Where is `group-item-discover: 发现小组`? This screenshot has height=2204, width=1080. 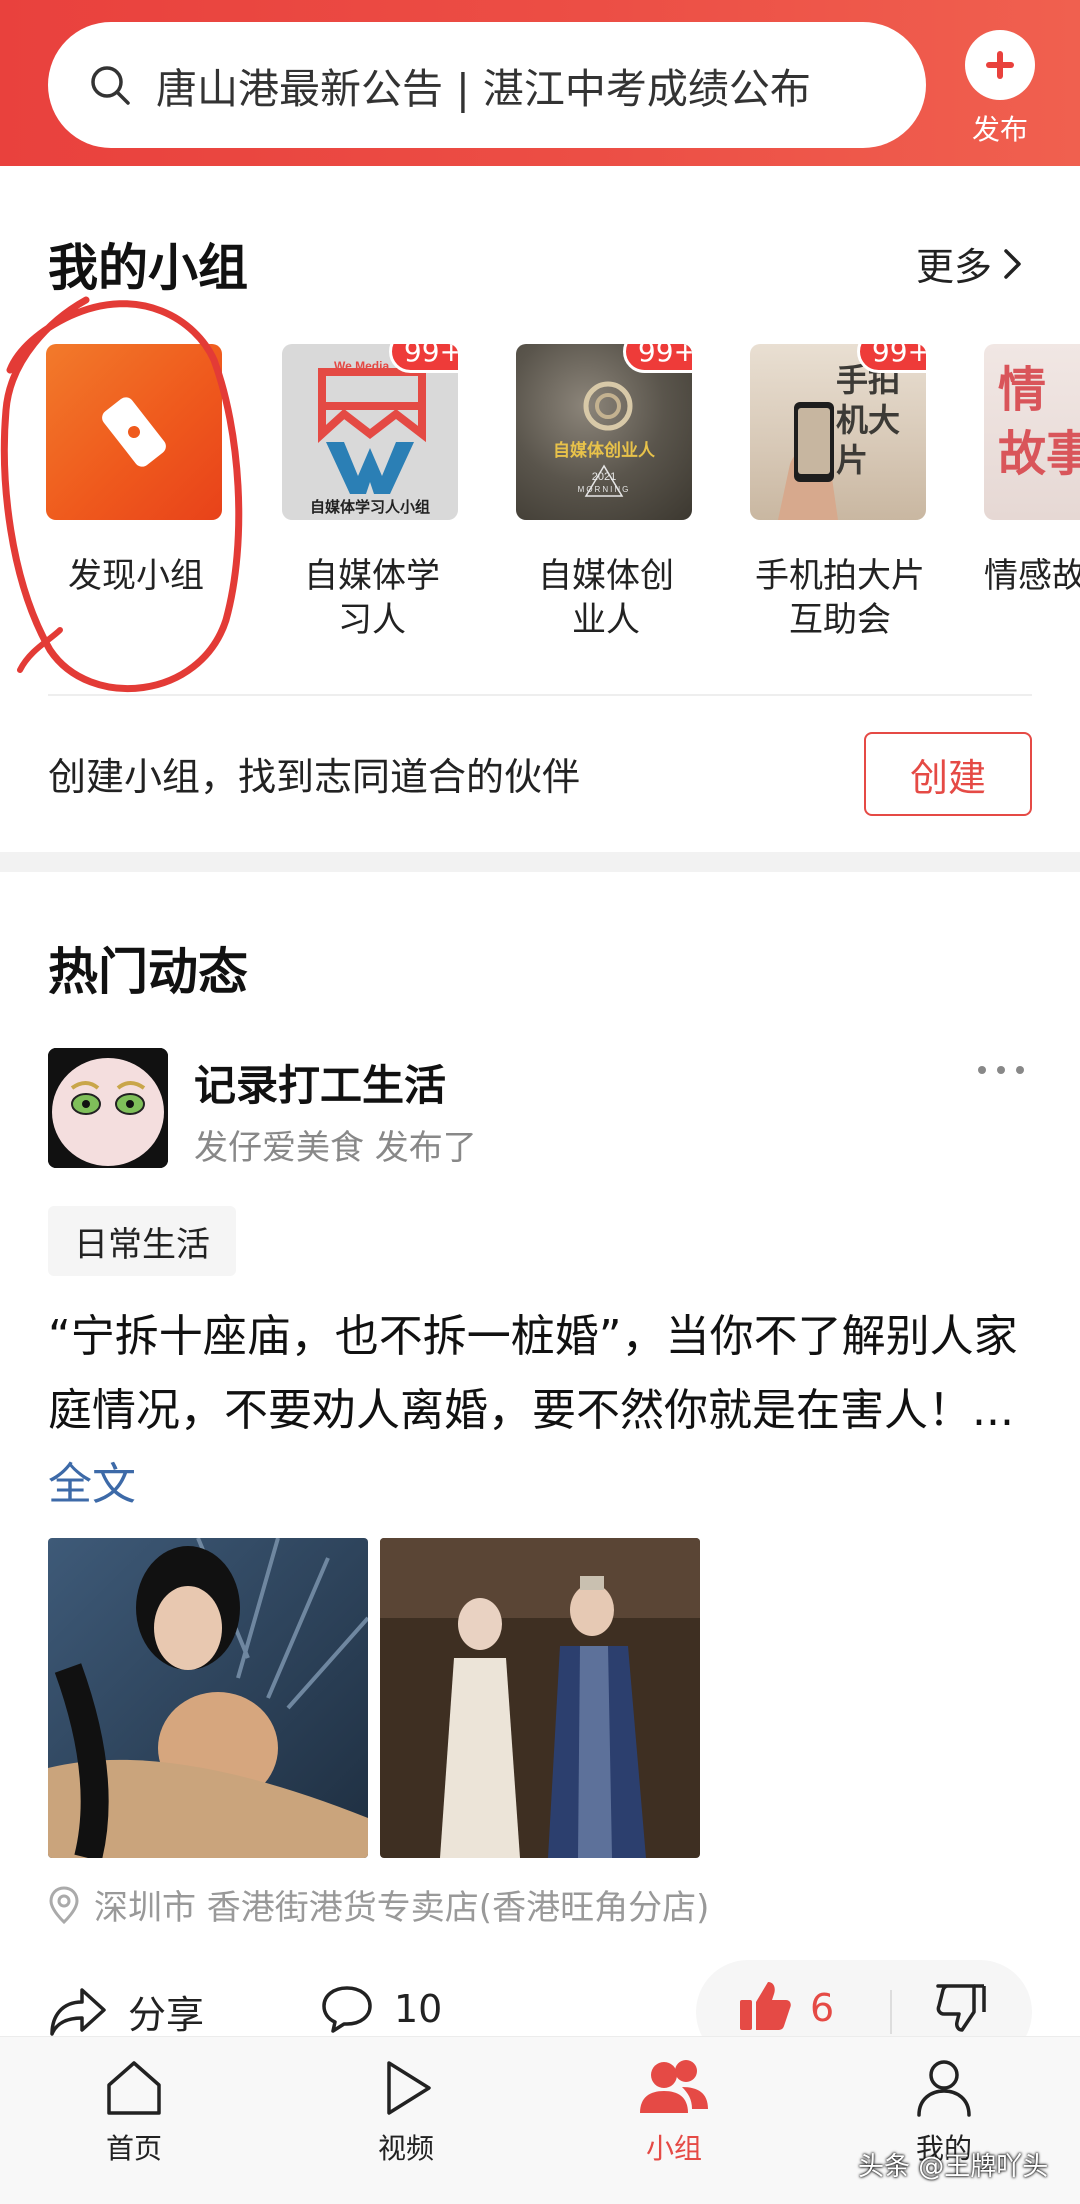
group-item-discover: 发现小组 is located at coordinates (136, 471).